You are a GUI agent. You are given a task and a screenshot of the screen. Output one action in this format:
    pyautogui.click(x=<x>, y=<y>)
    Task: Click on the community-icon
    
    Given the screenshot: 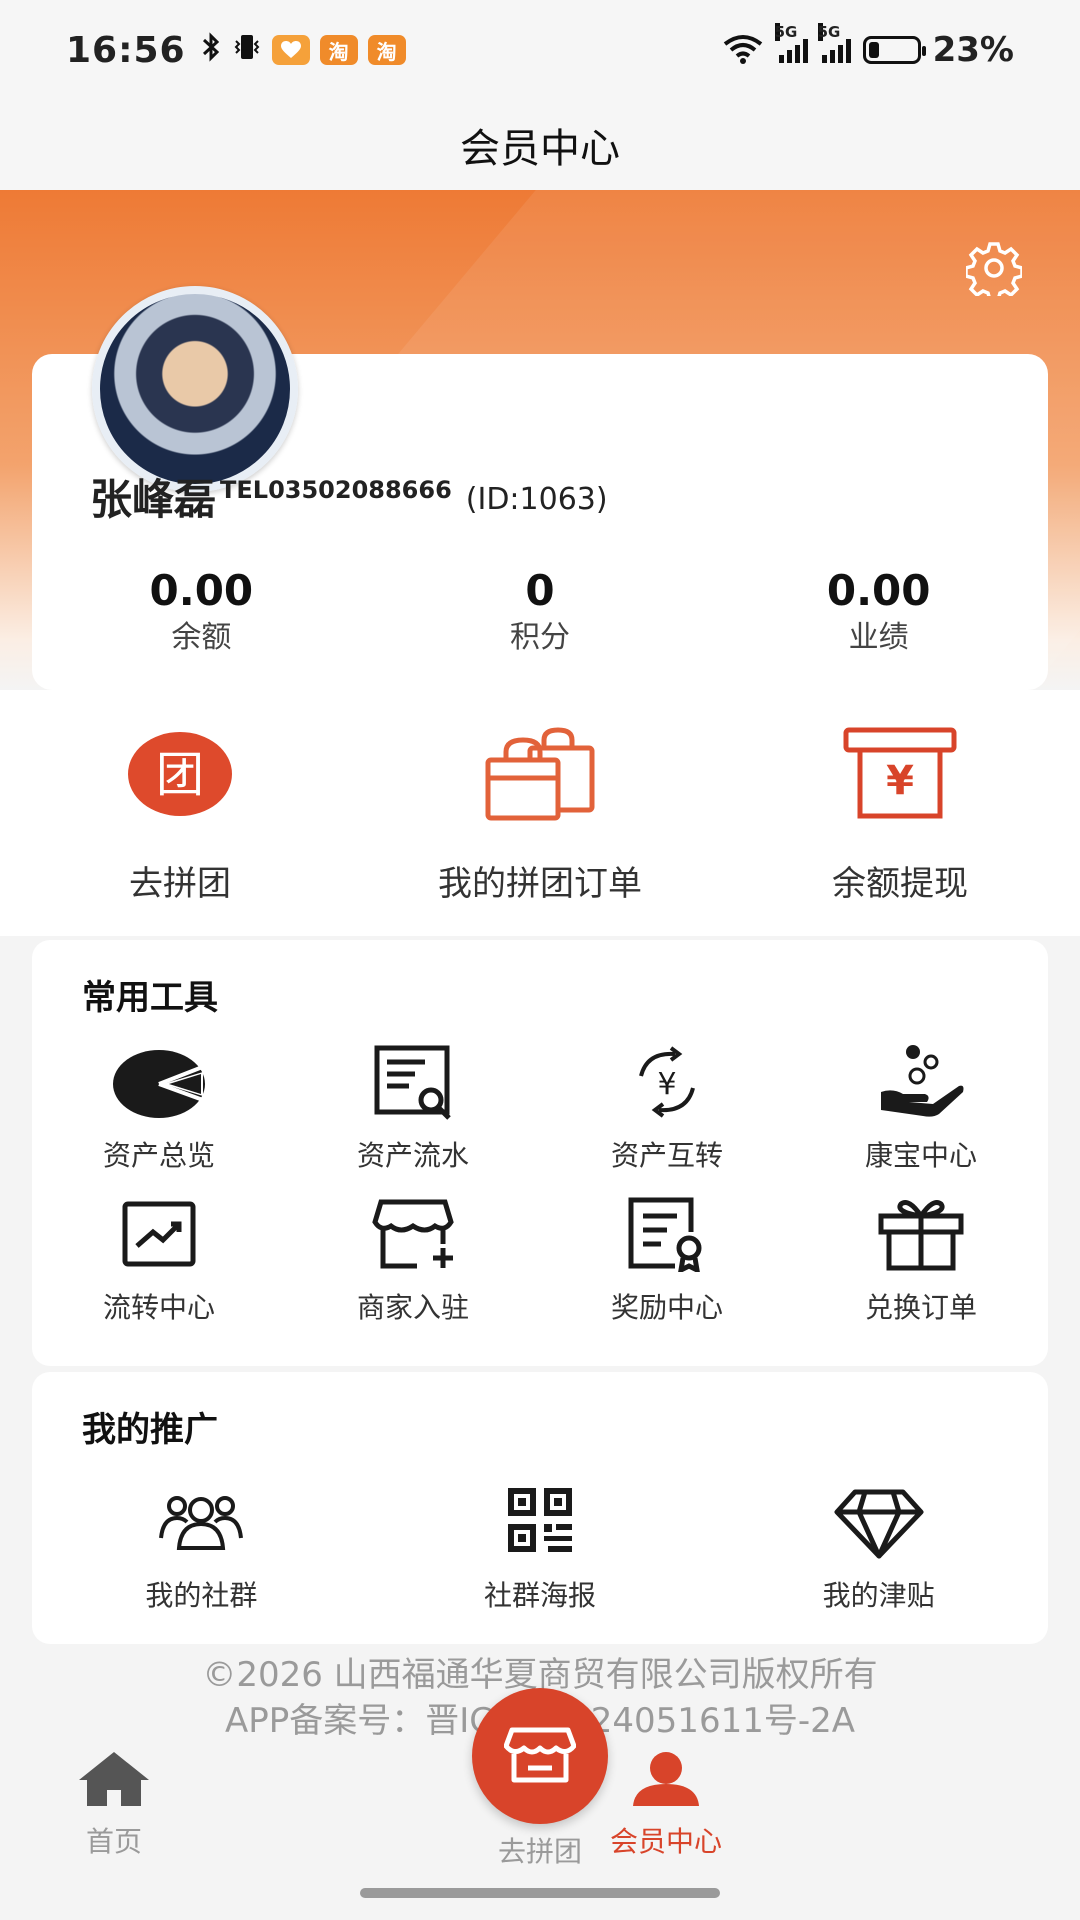 What is the action you would take?
    pyautogui.click(x=201, y=1522)
    